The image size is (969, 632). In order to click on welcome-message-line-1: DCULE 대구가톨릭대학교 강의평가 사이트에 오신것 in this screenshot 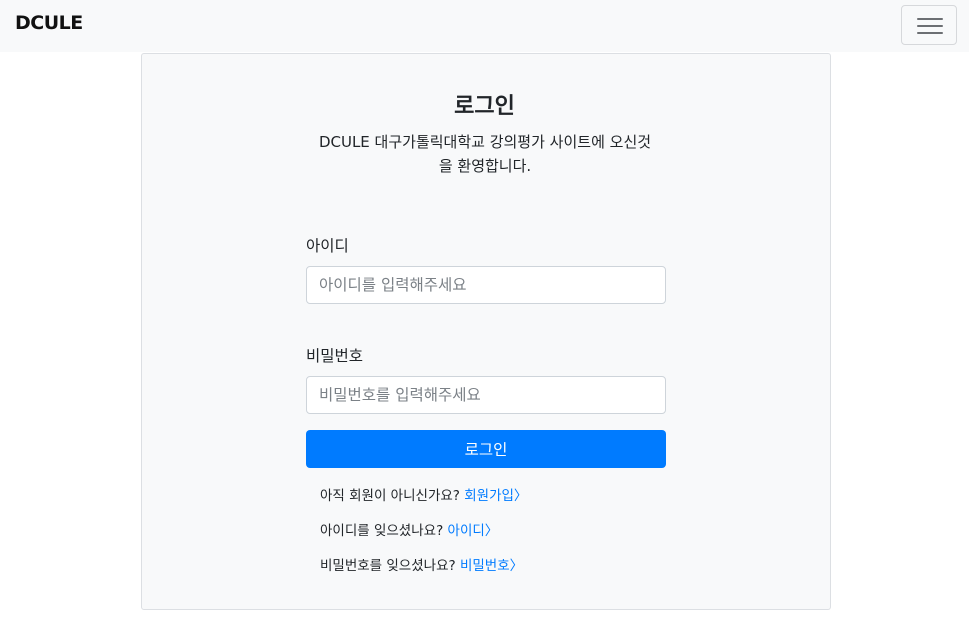, I will do `click(485, 142)`.